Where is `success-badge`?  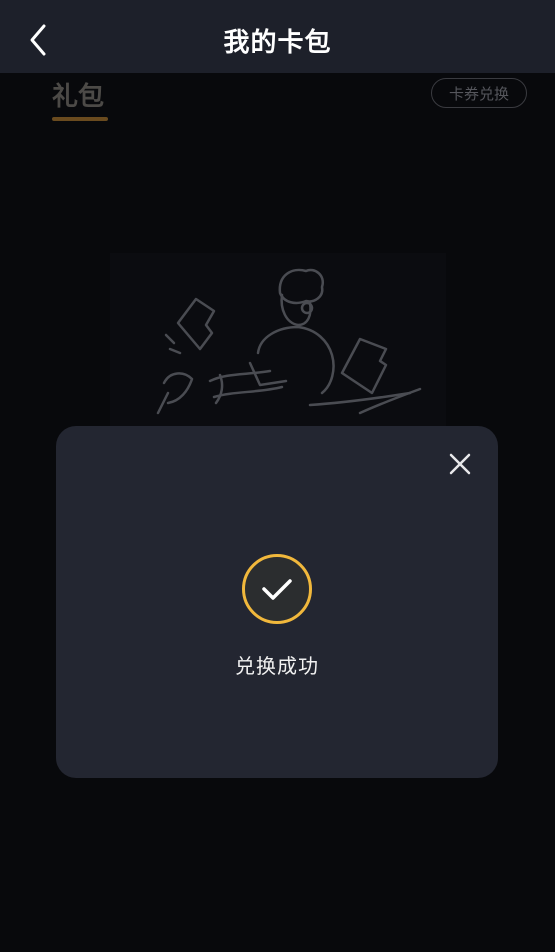
success-badge is located at coordinates (277, 589).